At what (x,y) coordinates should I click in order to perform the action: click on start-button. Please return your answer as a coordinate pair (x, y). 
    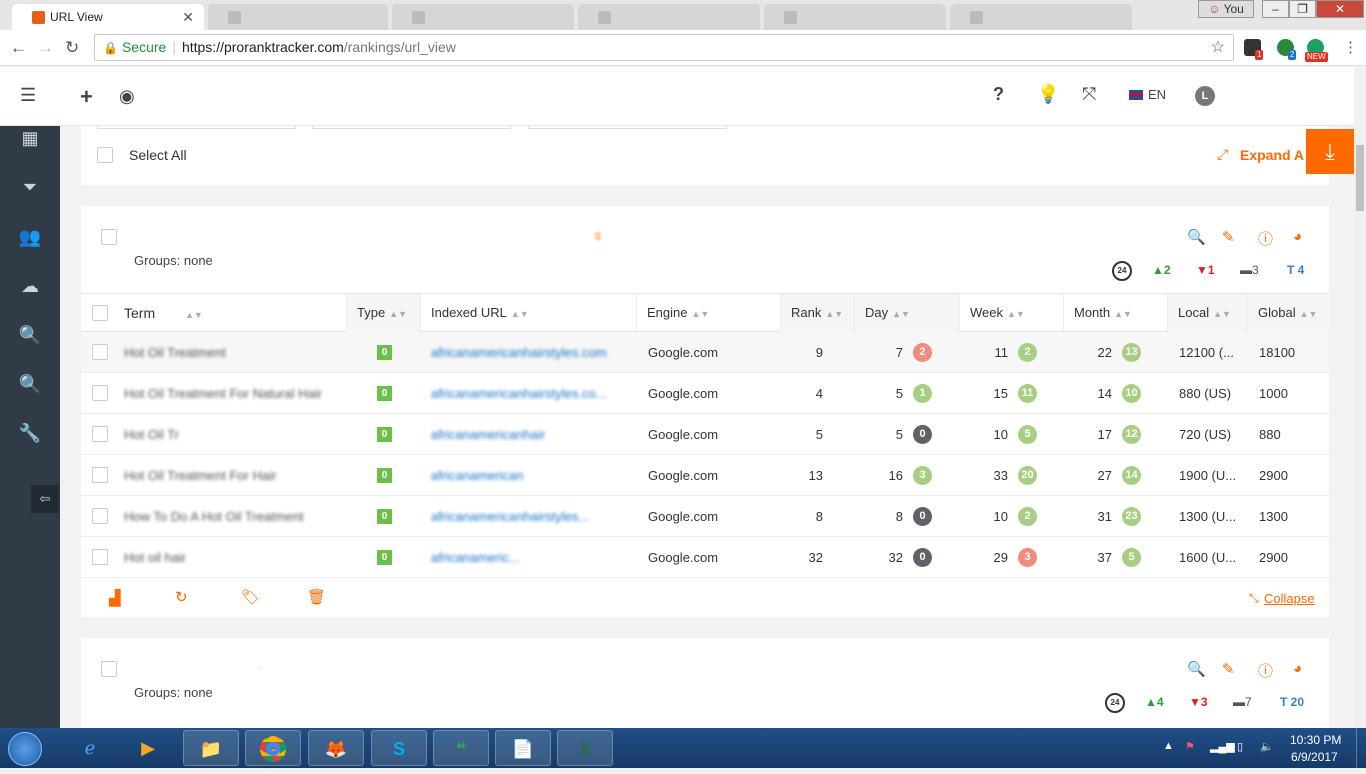
    Looking at the image, I should click on (25, 749).